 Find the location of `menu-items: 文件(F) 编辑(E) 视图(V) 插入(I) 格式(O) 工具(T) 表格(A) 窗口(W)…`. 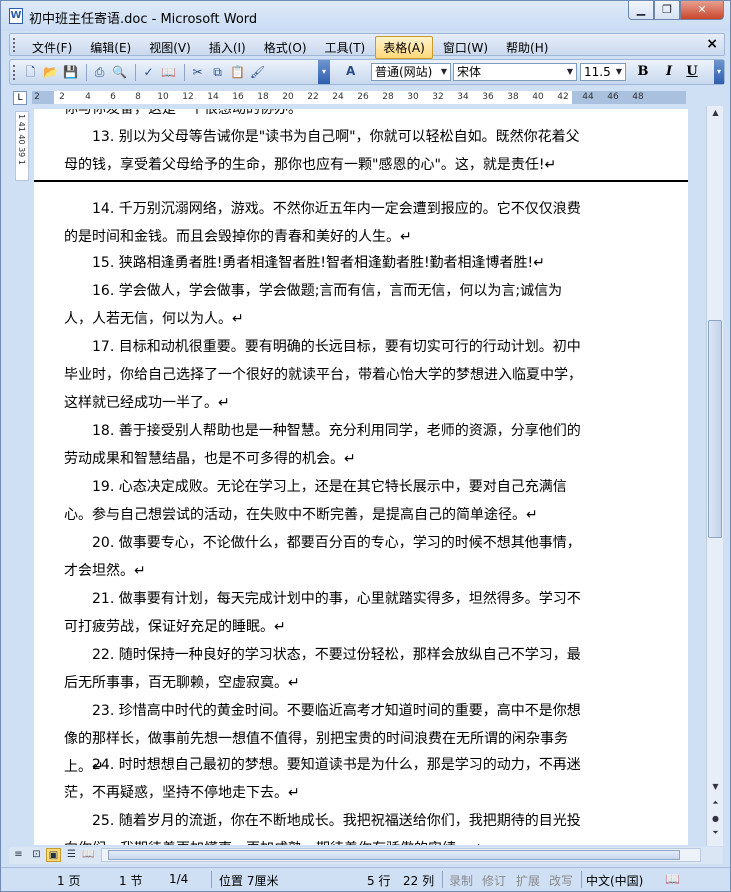

menu-items: 文件(F) 编辑(E) 视图(V) 插入(I) 格式(O) 工具(T) 表格(A) 窗口(W)… is located at coordinates (291, 47).